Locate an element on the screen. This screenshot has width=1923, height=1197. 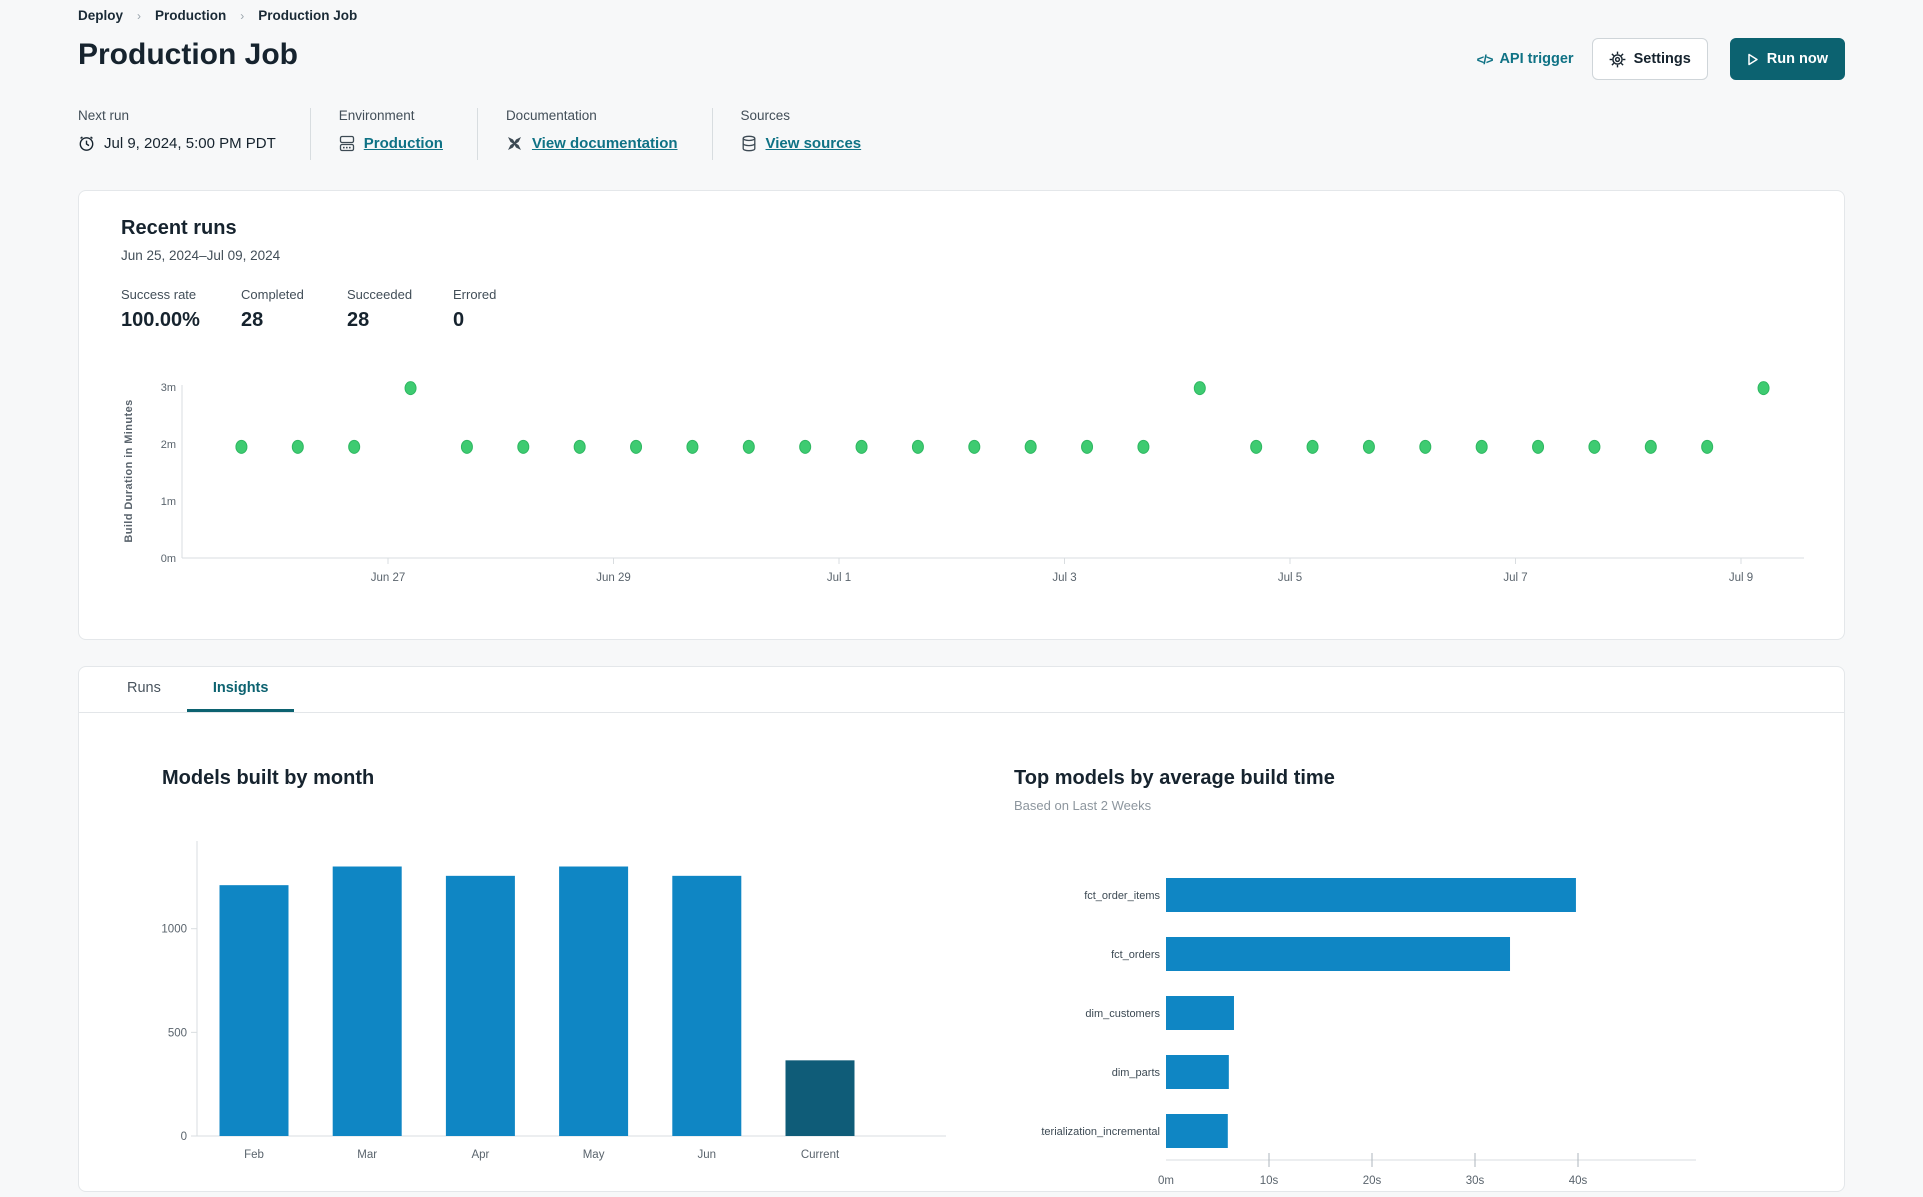
settings-label: Settings is located at coordinates (1662, 59).